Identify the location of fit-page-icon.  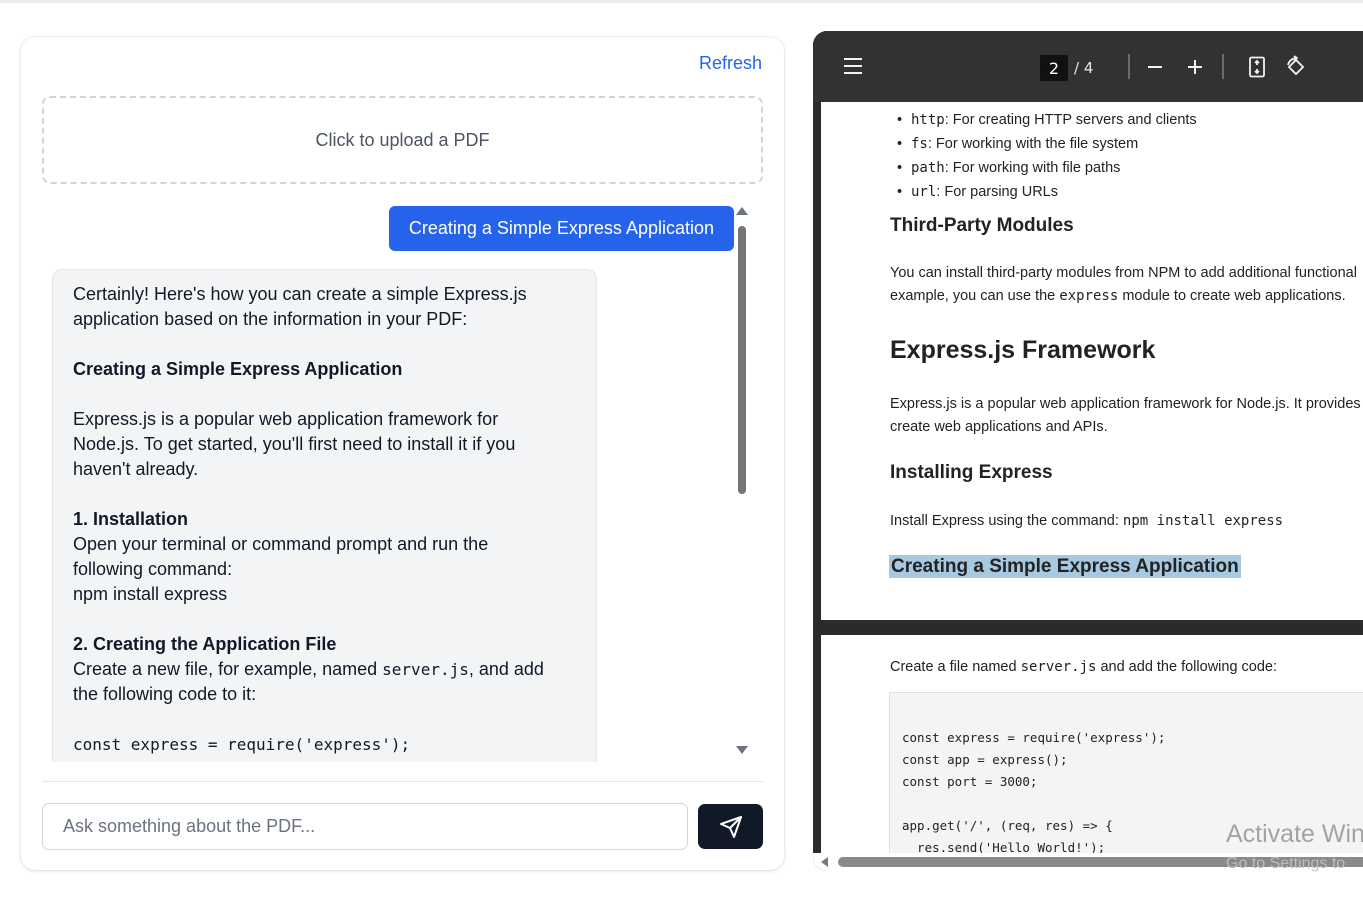
(1257, 67).